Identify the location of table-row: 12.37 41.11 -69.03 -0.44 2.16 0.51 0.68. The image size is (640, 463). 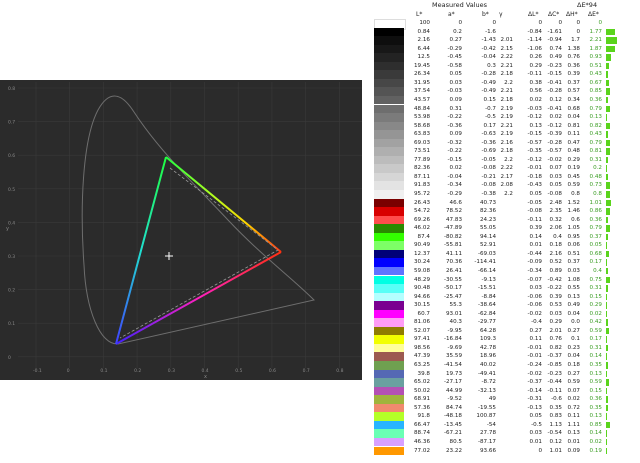
(506, 254).